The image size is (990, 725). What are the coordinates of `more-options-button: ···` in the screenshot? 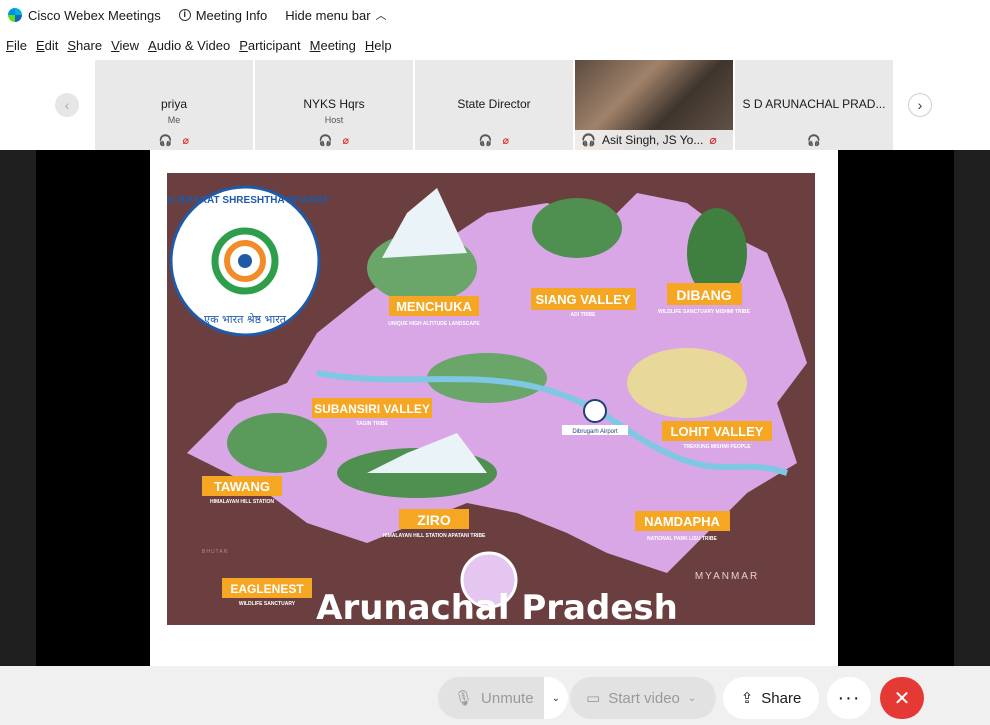 It's located at (849, 698).